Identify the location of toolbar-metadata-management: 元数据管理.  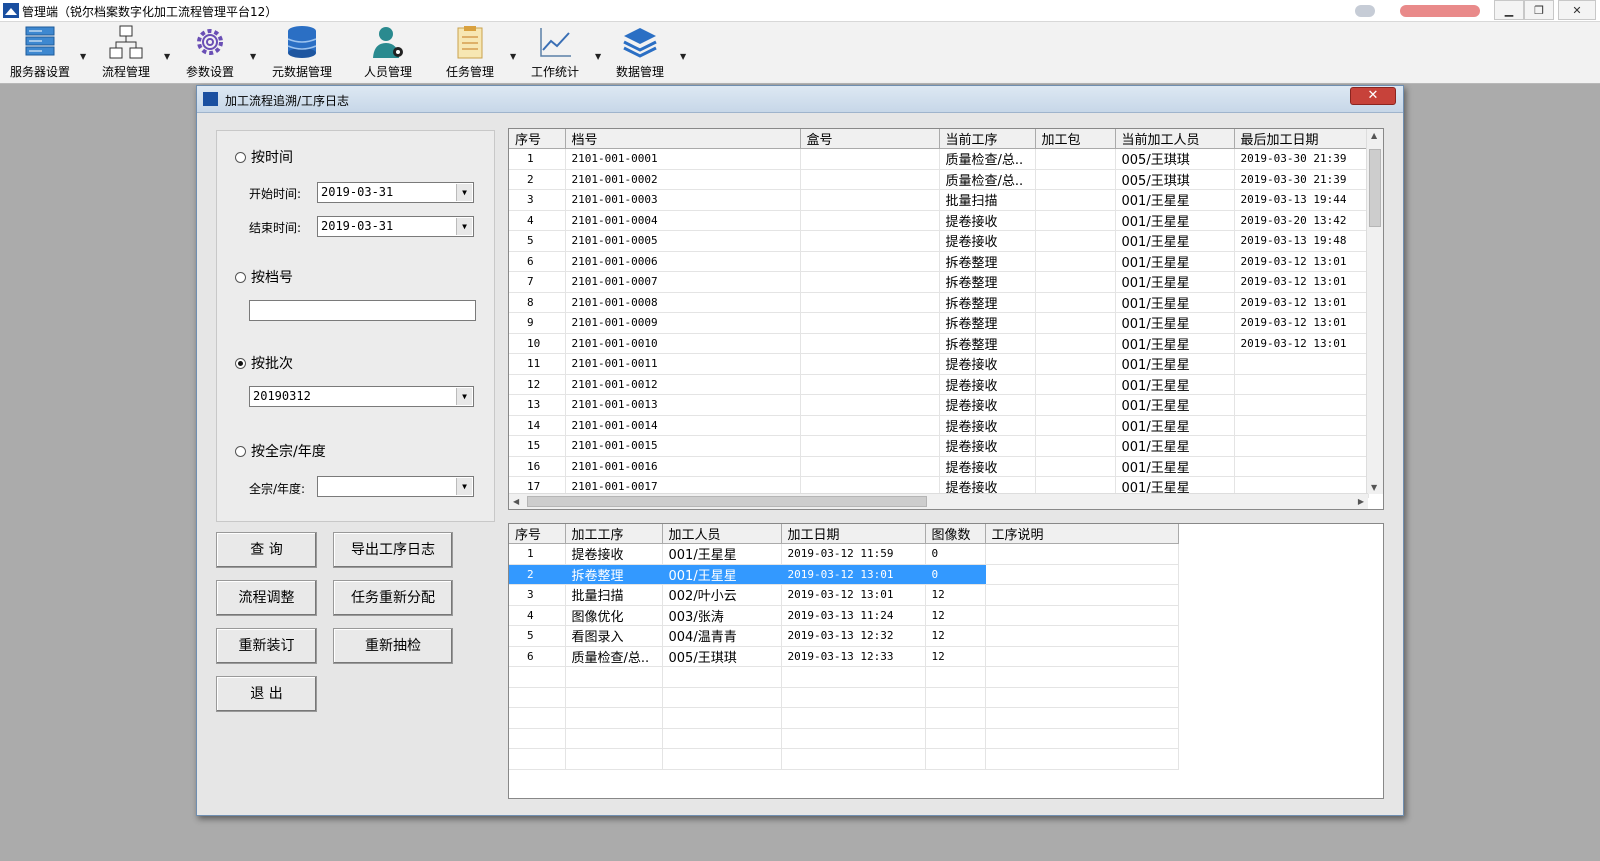
(302, 53).